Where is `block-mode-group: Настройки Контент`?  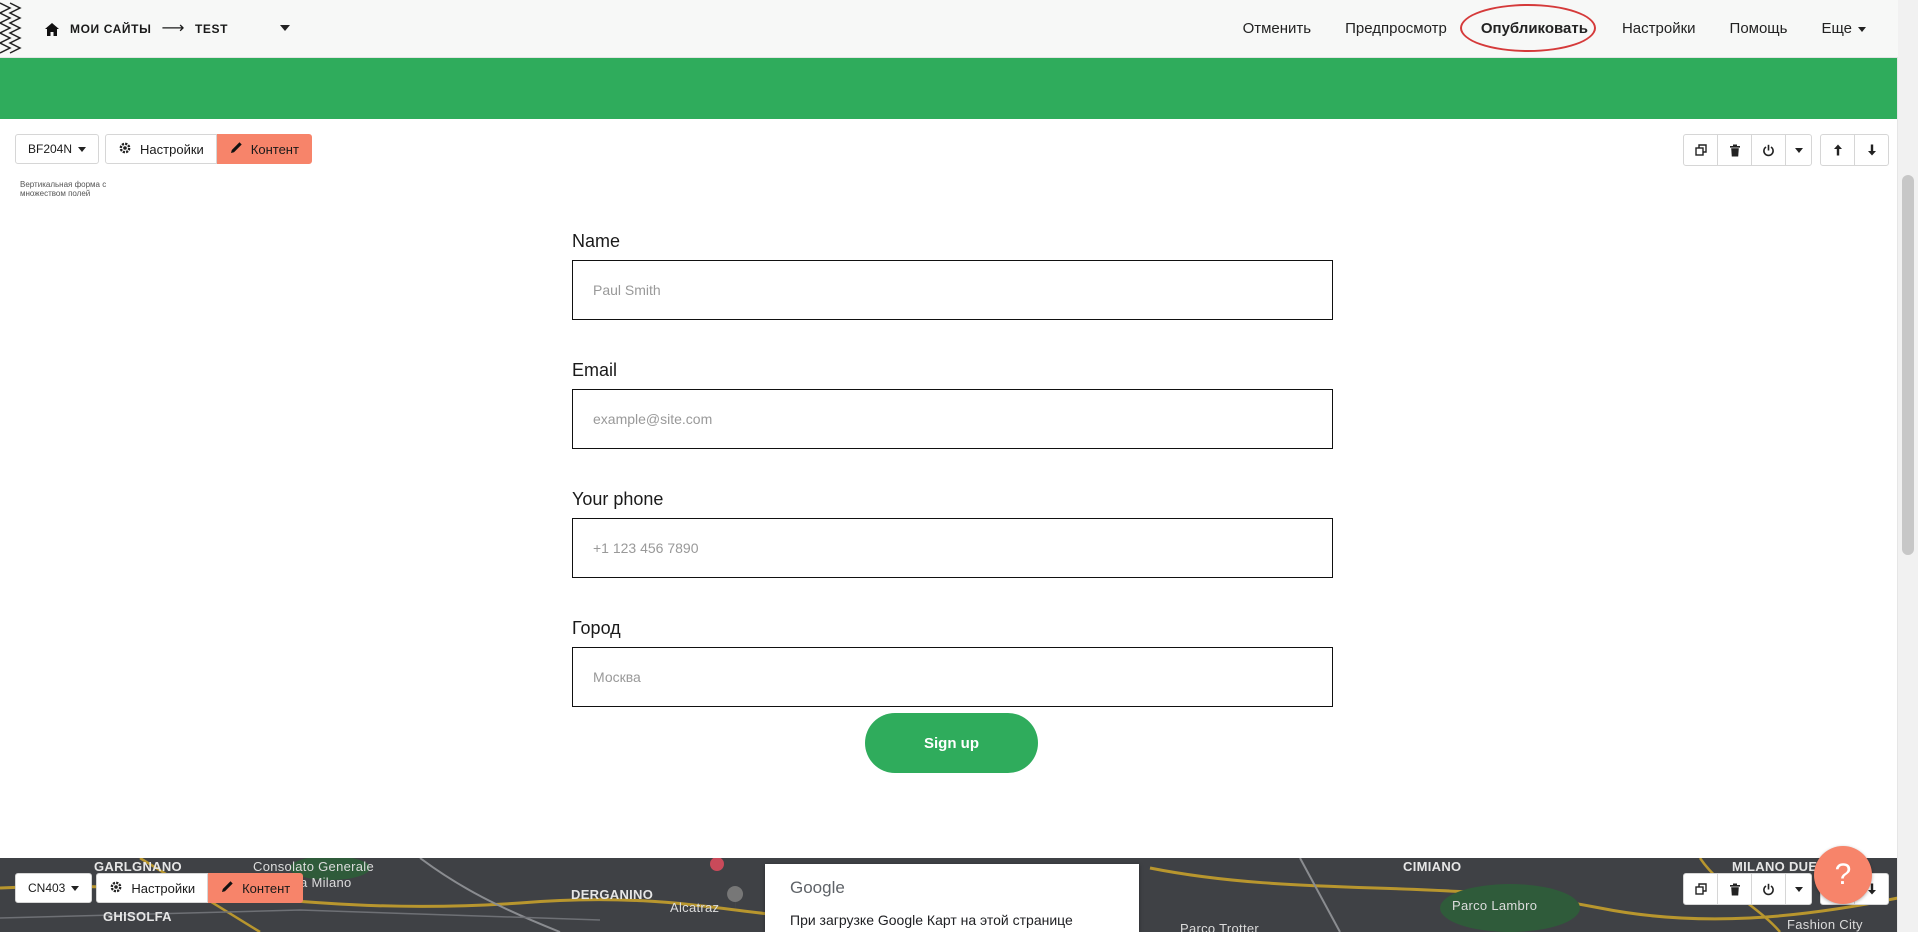
block-mode-group: Настройки Контент is located at coordinates (208, 149).